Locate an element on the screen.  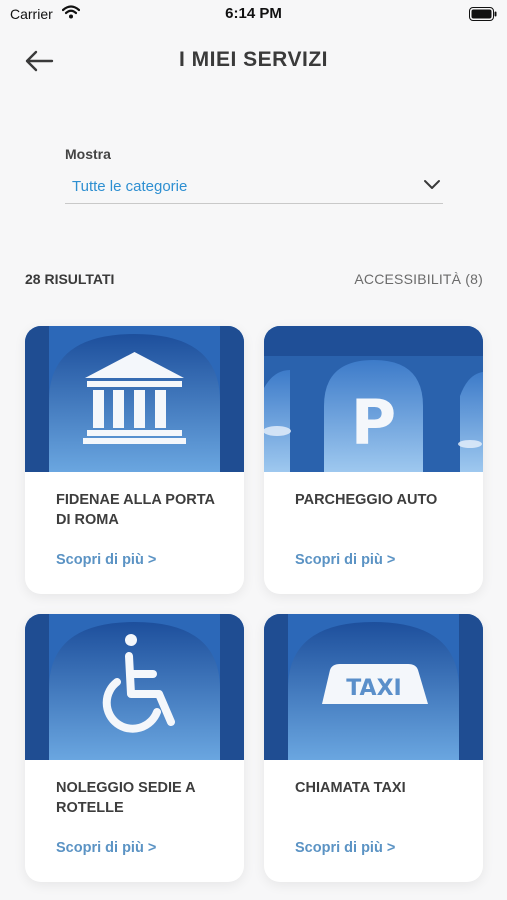
service-card-wheelchair: NOLEGGIO SEDIE A ROTELLE Scopri di più > is located at coordinates (134, 748).